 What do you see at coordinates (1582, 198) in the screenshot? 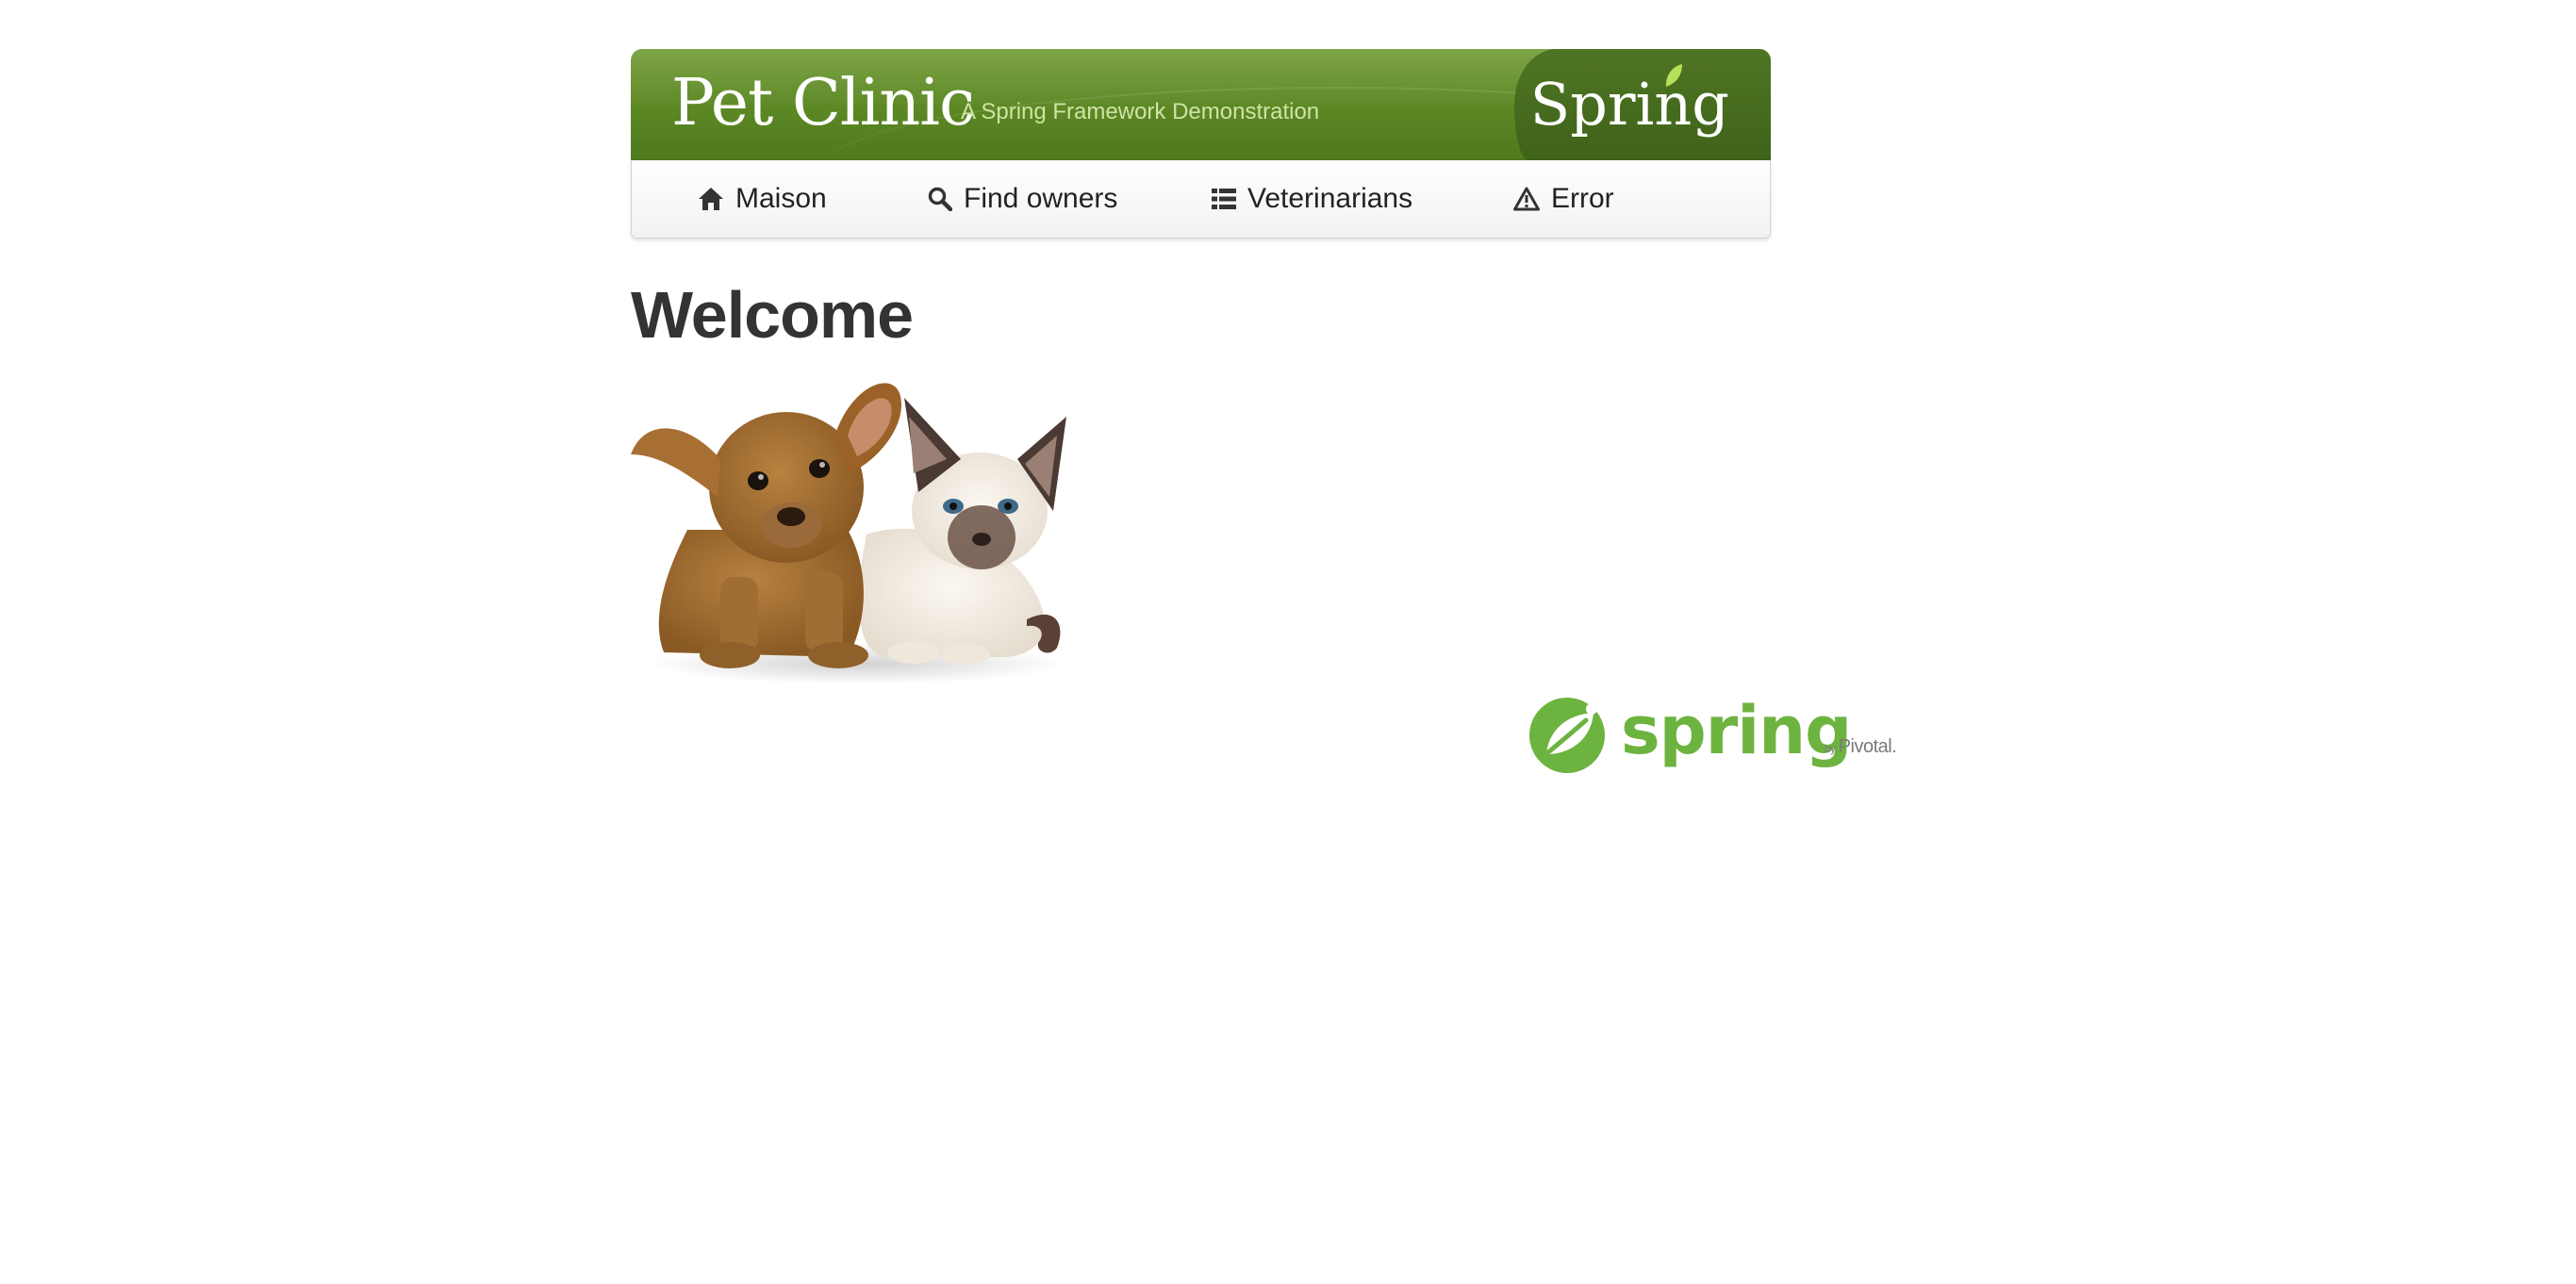
I see `nav-item-label: Error` at bounding box center [1582, 198].